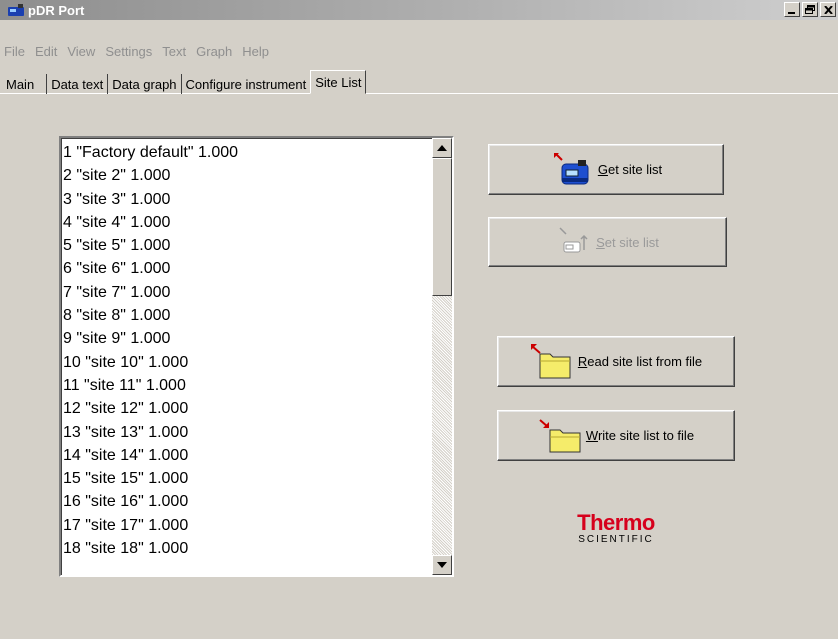  I want to click on set-site-list-button: Set site list, so click(607, 242).